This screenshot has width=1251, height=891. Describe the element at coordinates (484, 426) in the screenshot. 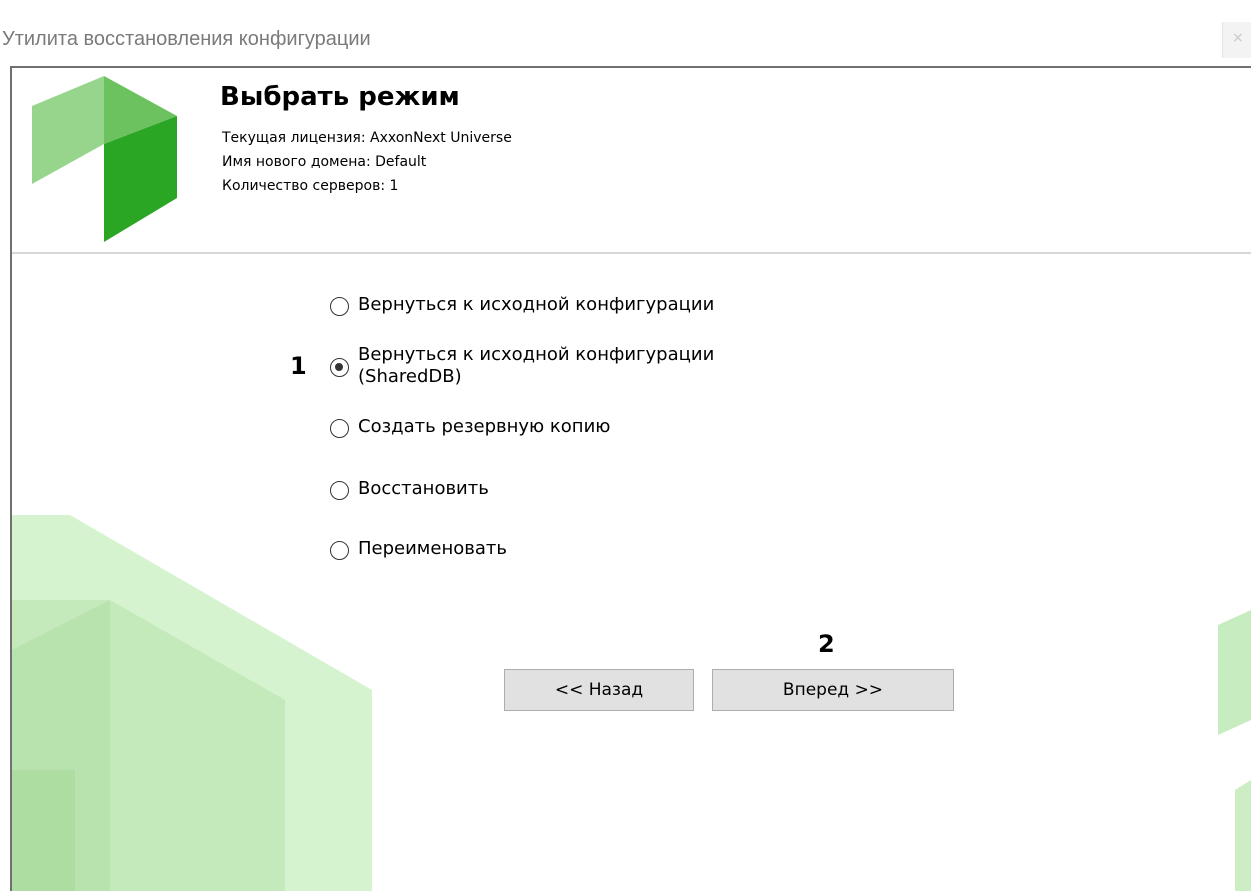

I see `option-label: Создать резервную копию` at that location.